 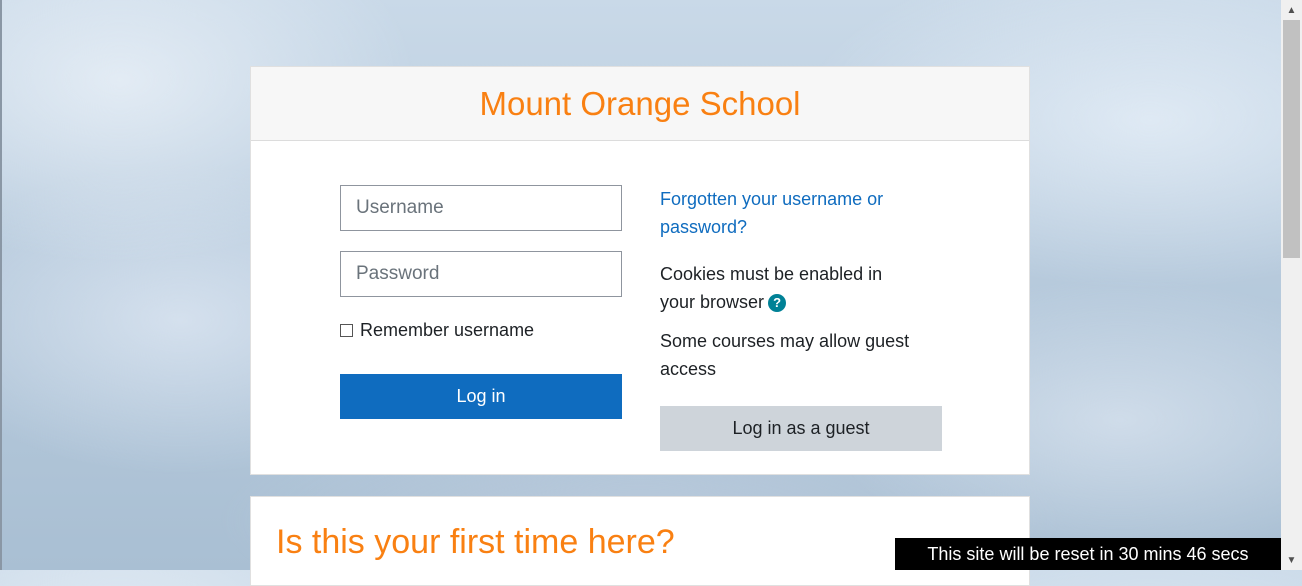 I want to click on password-input, so click(x=481, y=274).